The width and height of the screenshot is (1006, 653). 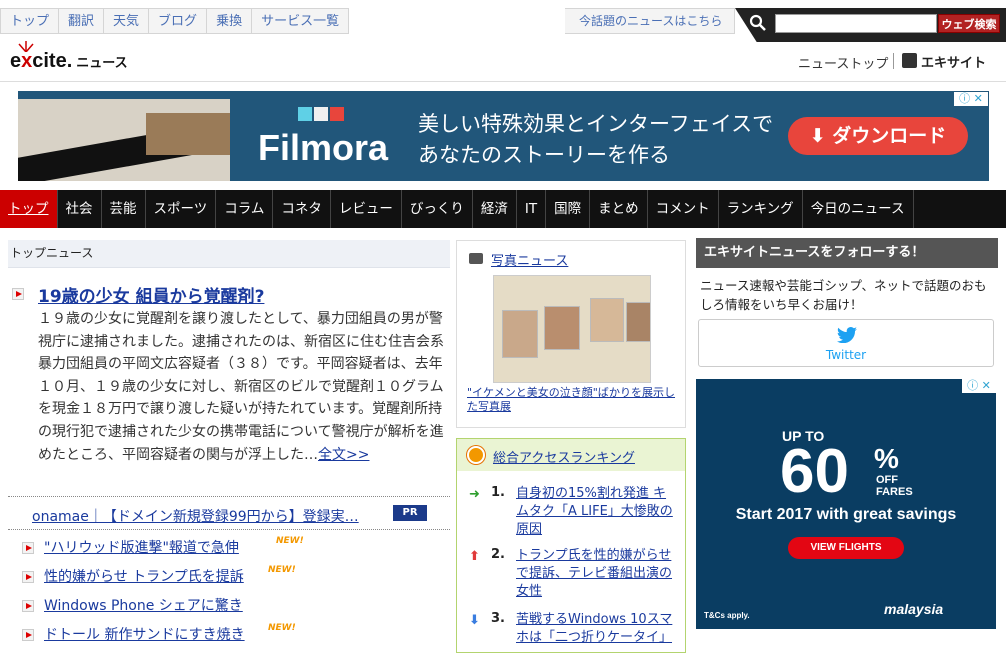 I want to click on follow-text: ニュース速報や芸能ゴシップ、ネットで話題のおもしろ情報をいち早くお届け！, so click(x=843, y=295).